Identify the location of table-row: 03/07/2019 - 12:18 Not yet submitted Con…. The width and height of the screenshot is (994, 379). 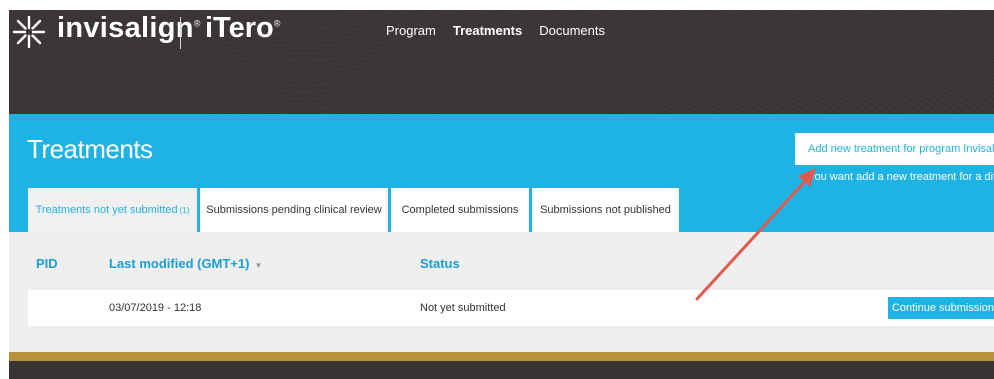
(511, 308).